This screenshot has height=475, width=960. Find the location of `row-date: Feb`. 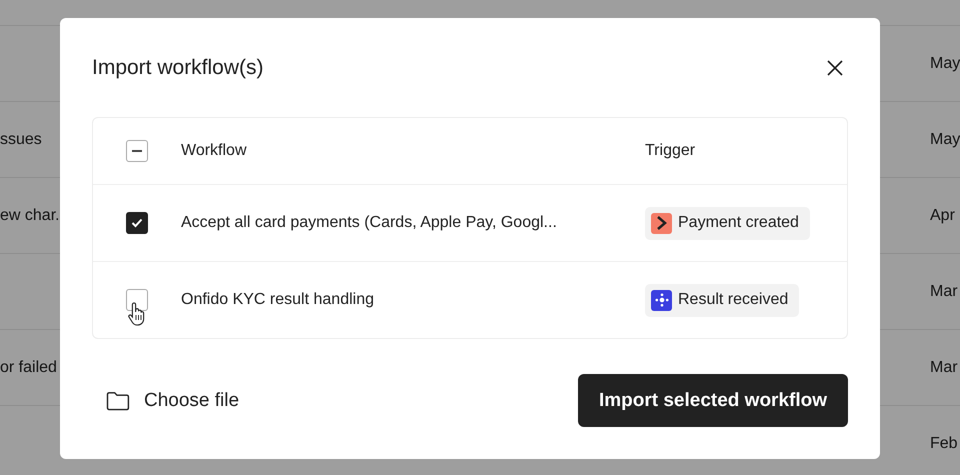

row-date: Feb is located at coordinates (944, 443).